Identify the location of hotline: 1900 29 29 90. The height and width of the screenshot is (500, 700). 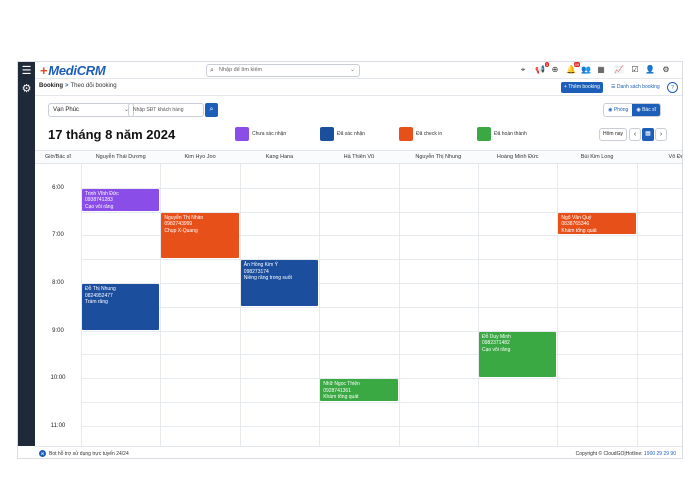
(660, 454).